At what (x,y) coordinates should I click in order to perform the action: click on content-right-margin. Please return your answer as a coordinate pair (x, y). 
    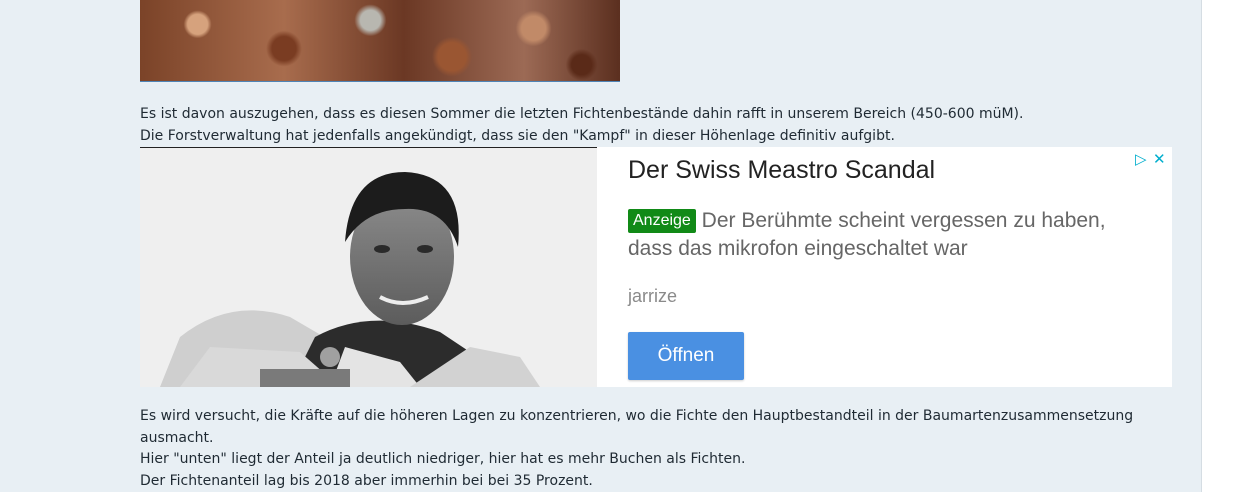
    Looking at the image, I should click on (1192, 246).